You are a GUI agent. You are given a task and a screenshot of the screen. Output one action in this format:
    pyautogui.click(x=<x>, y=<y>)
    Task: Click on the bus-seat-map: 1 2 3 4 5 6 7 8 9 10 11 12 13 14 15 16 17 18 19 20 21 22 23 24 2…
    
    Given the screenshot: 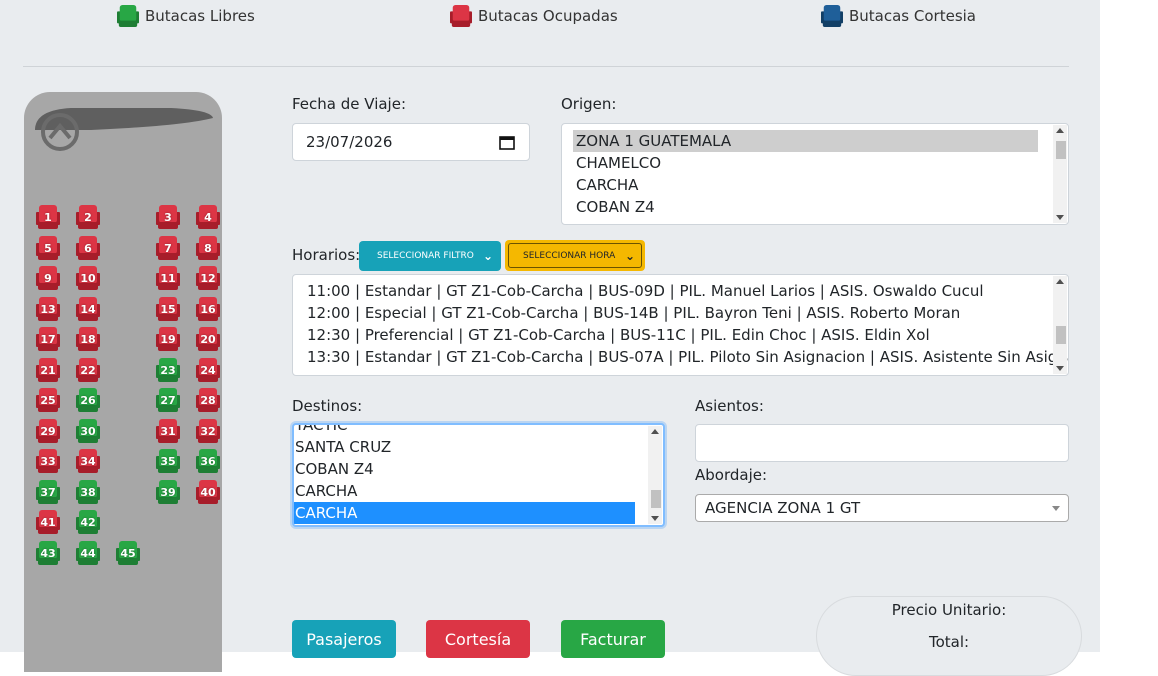 What is the action you would take?
    pyautogui.click(x=123, y=382)
    